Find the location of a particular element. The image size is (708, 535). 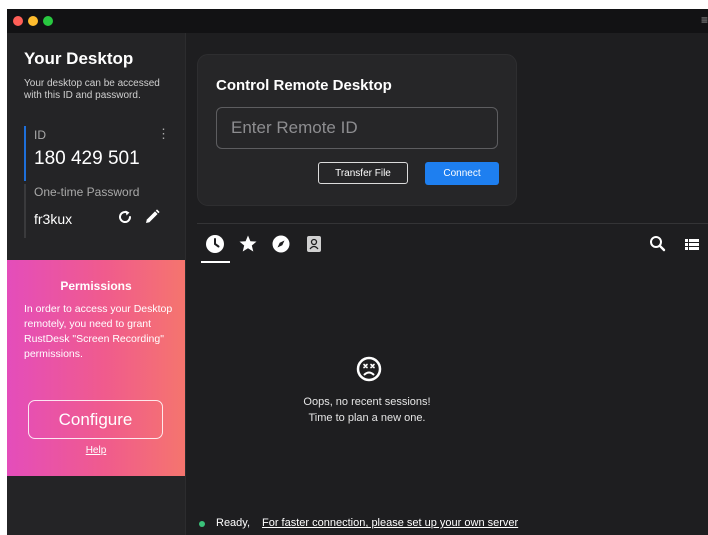

compass-icon is located at coordinates (281, 244).